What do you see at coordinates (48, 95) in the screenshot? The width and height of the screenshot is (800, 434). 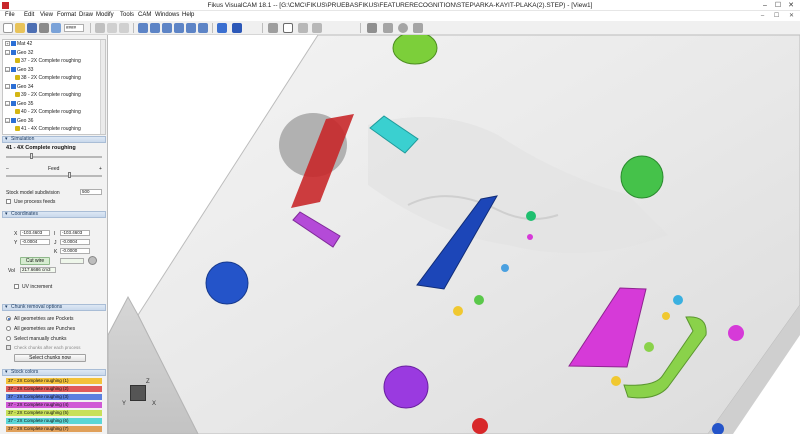 I see `tree-item: 39 - 2X Complete roughing` at bounding box center [48, 95].